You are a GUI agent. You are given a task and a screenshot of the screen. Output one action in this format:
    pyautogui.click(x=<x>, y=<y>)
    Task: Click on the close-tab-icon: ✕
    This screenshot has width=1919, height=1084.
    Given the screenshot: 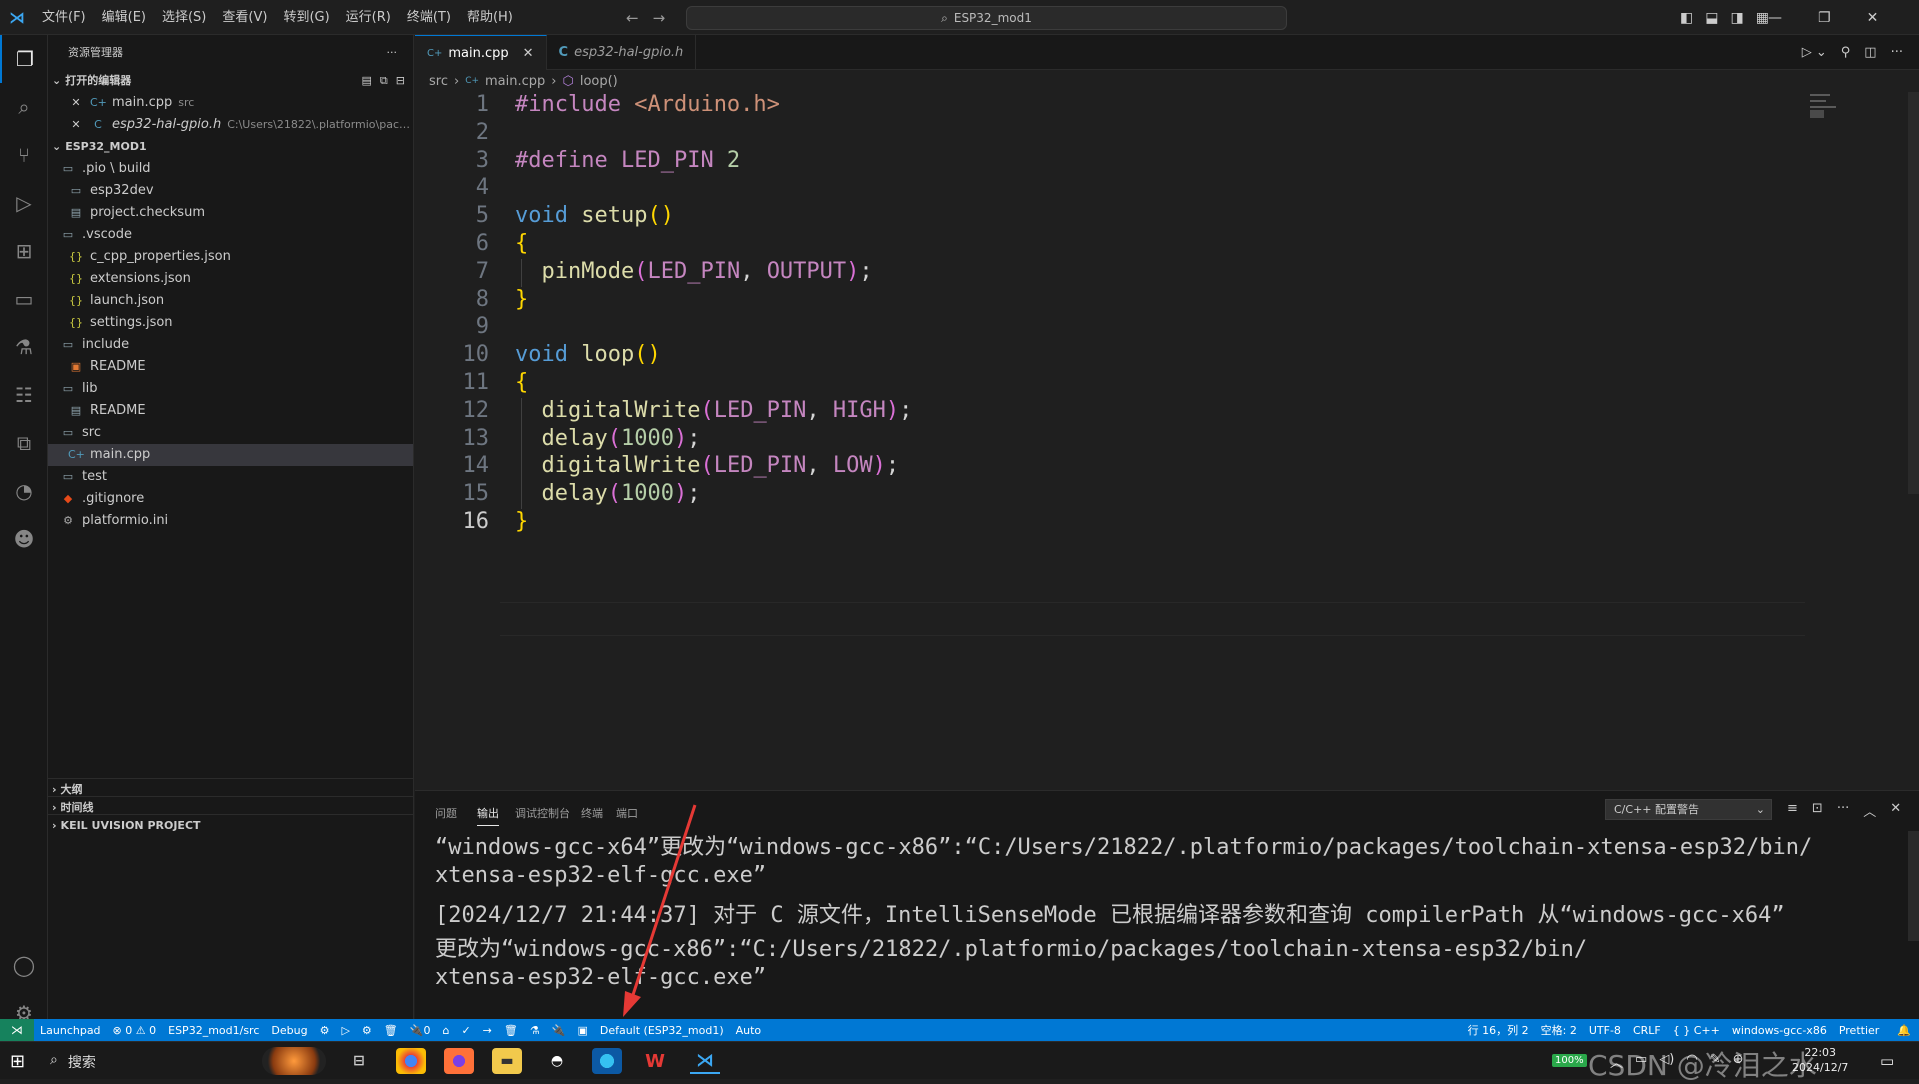 What is the action you would take?
    pyautogui.click(x=528, y=53)
    